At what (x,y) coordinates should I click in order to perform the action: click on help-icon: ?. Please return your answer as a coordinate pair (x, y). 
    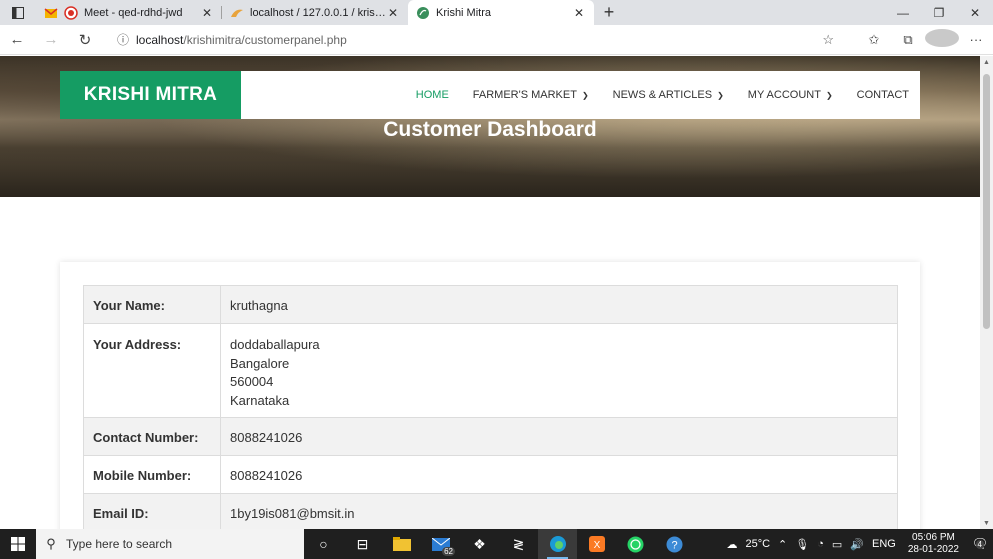
    Looking at the image, I should click on (674, 544).